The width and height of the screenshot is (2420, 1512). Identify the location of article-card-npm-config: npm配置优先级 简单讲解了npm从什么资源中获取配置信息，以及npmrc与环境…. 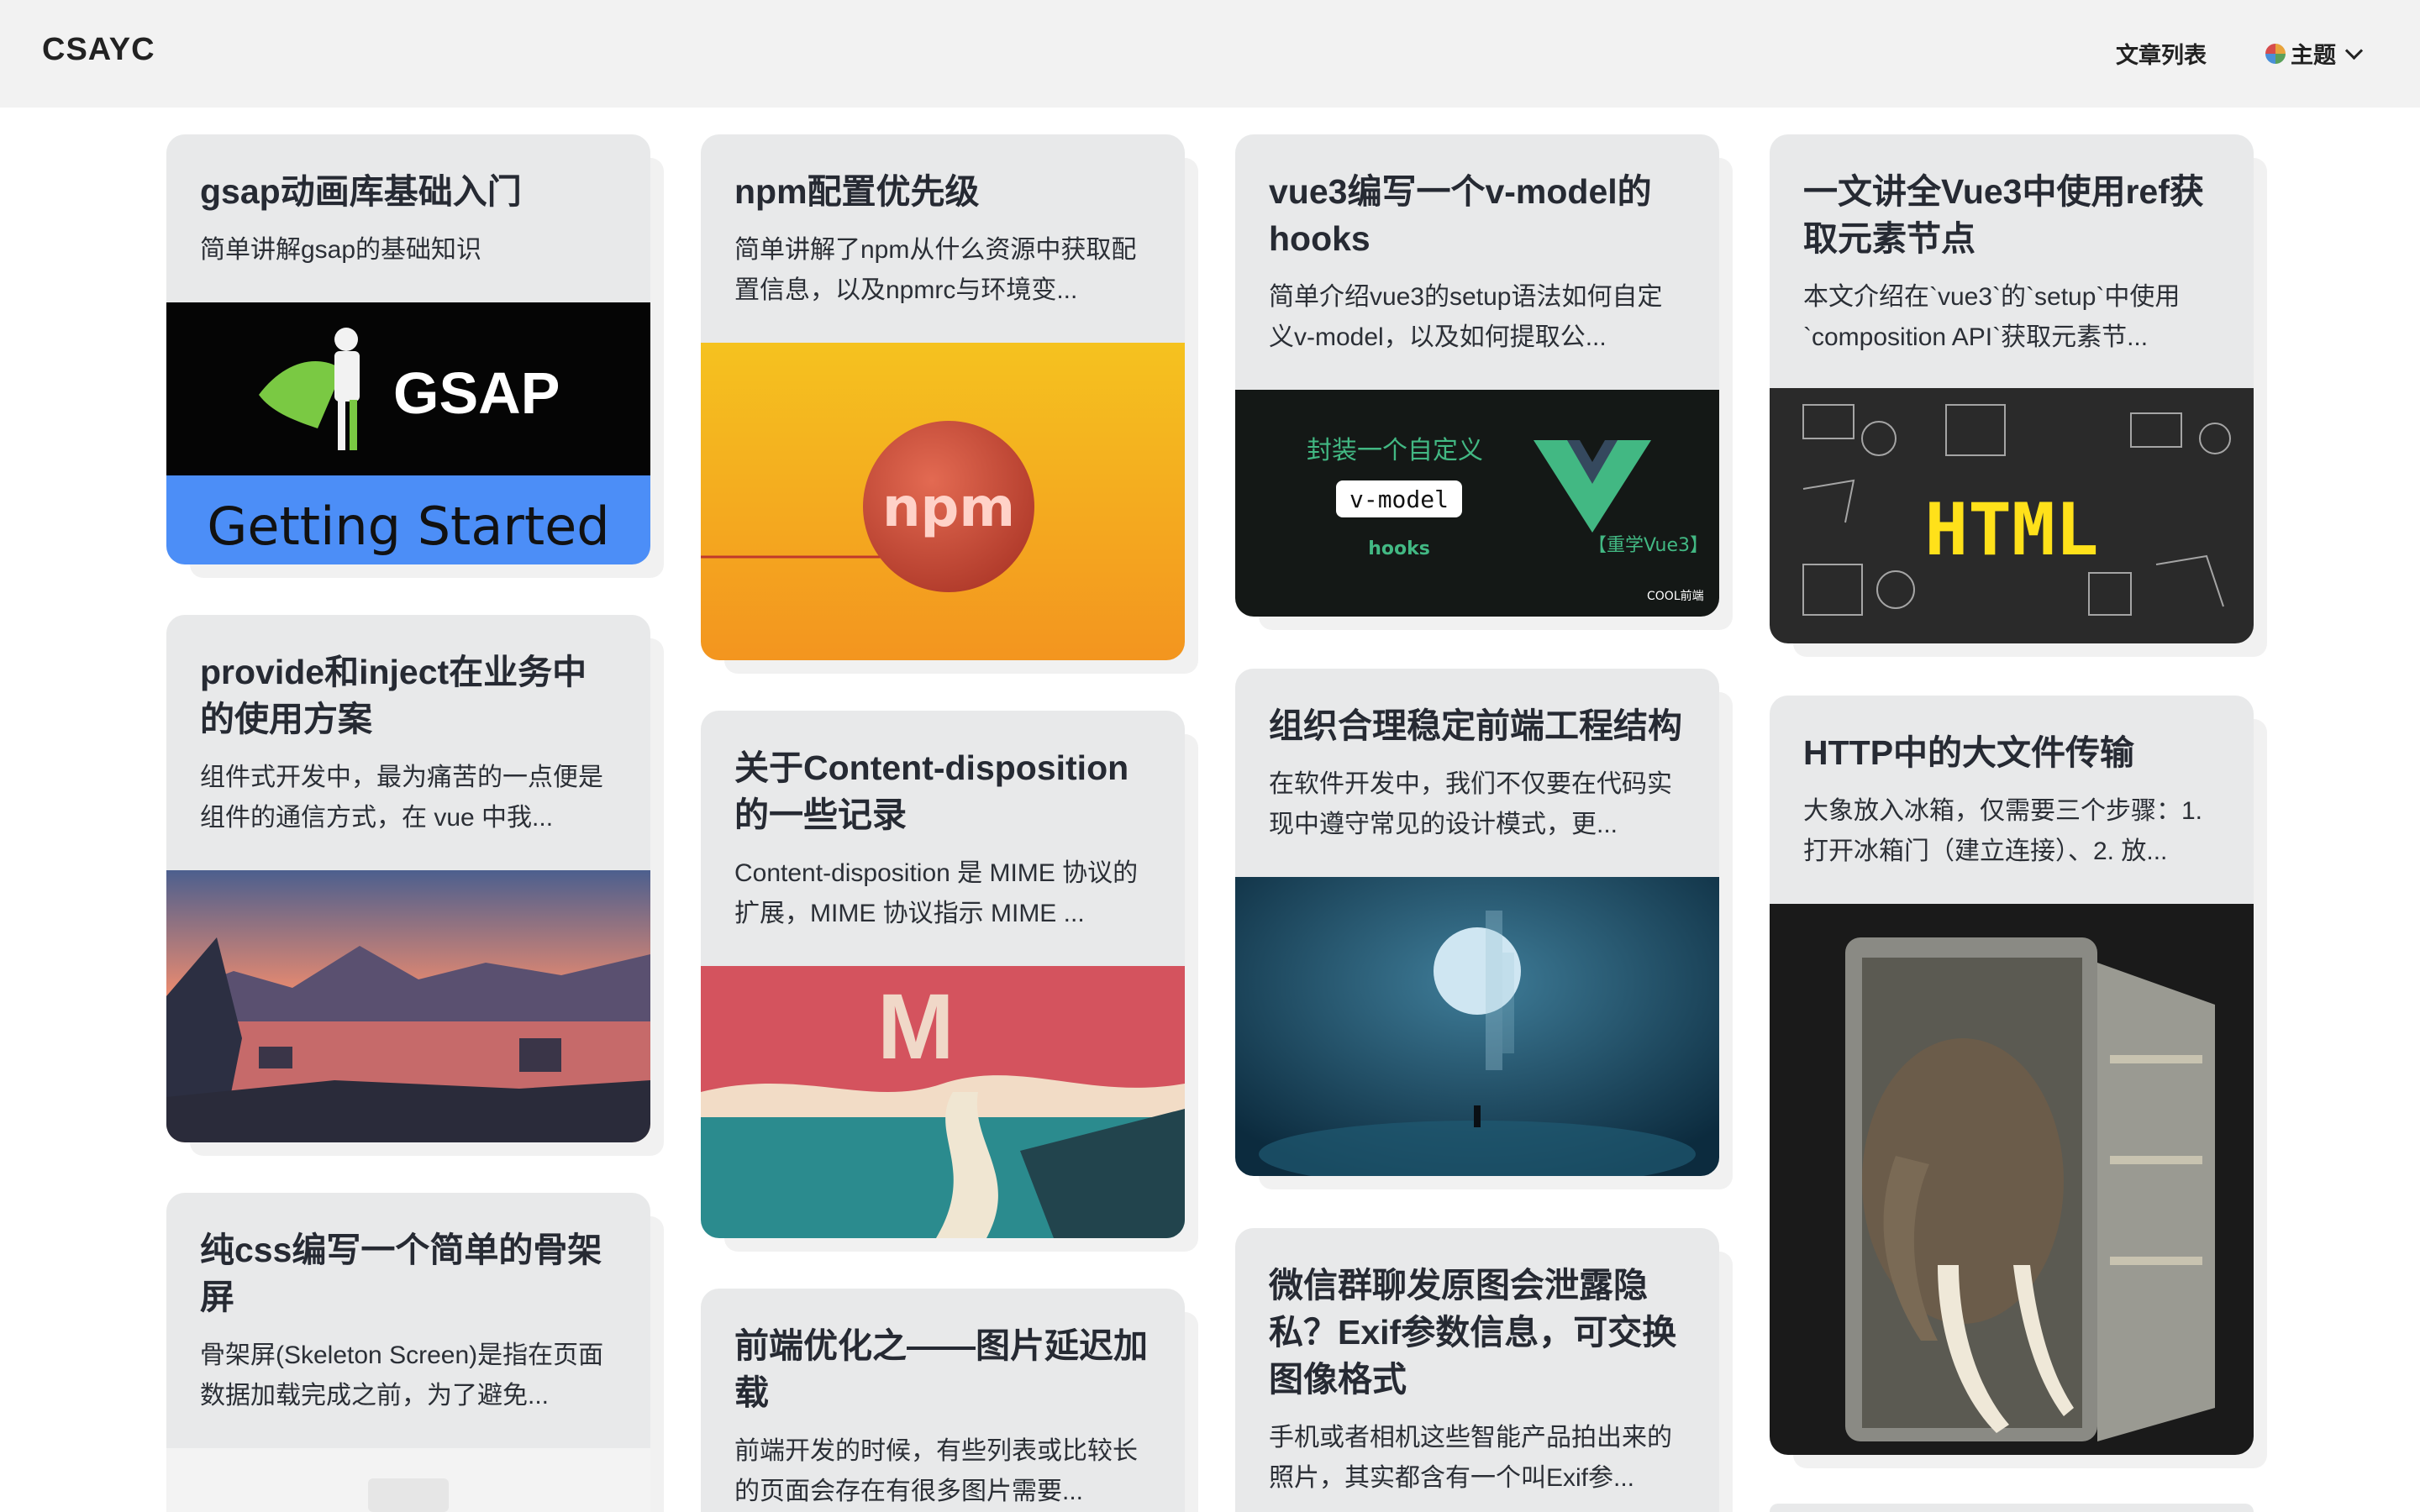
(943, 397).